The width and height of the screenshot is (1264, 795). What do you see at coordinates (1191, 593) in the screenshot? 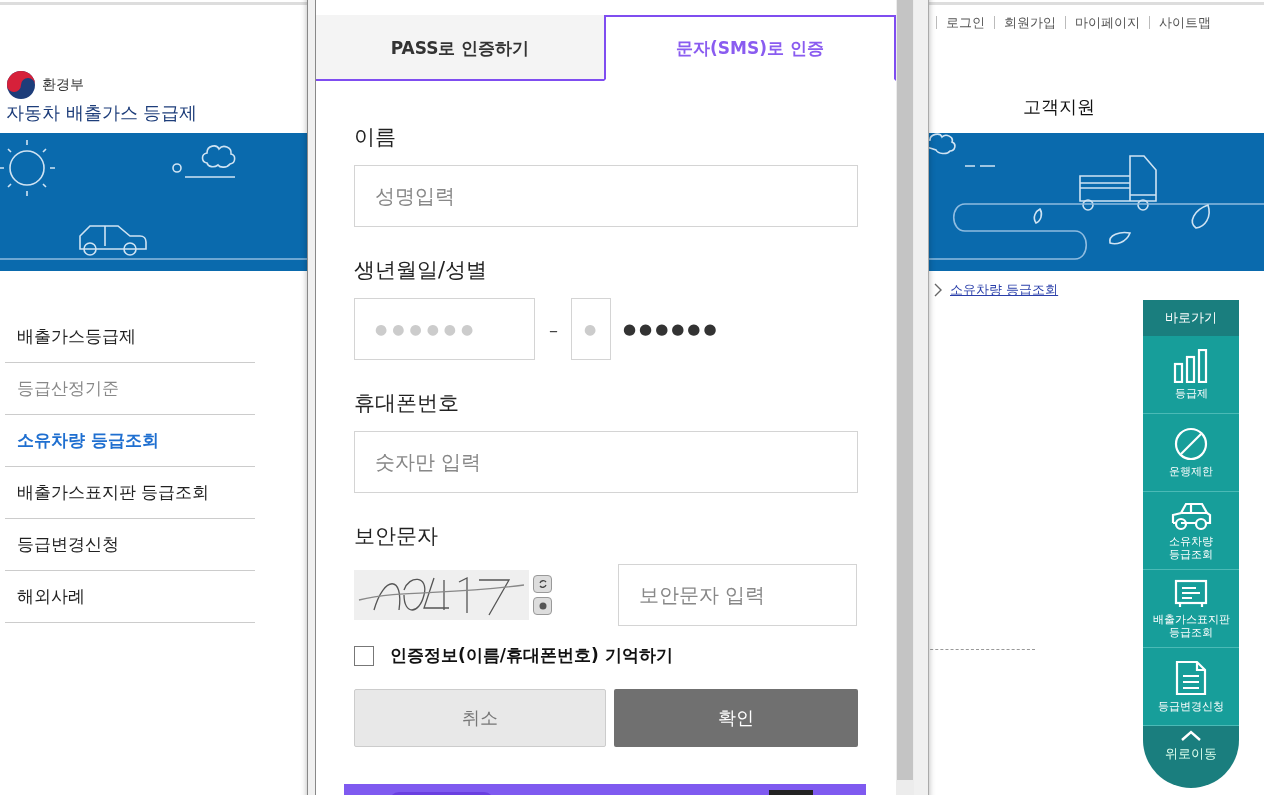
I see `signboard-icon` at bounding box center [1191, 593].